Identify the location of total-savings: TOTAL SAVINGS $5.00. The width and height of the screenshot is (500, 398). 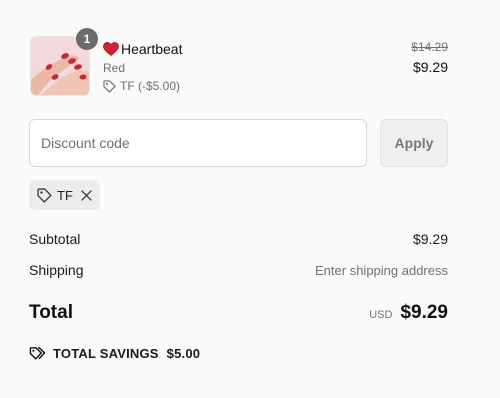
(114, 353).